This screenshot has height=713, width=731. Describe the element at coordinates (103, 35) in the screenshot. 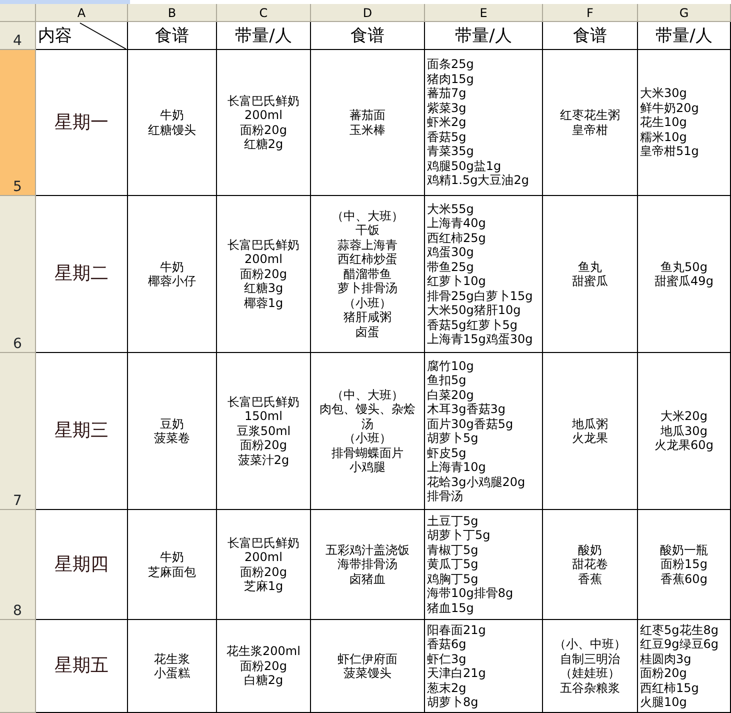

I see `diagonal-line` at that location.